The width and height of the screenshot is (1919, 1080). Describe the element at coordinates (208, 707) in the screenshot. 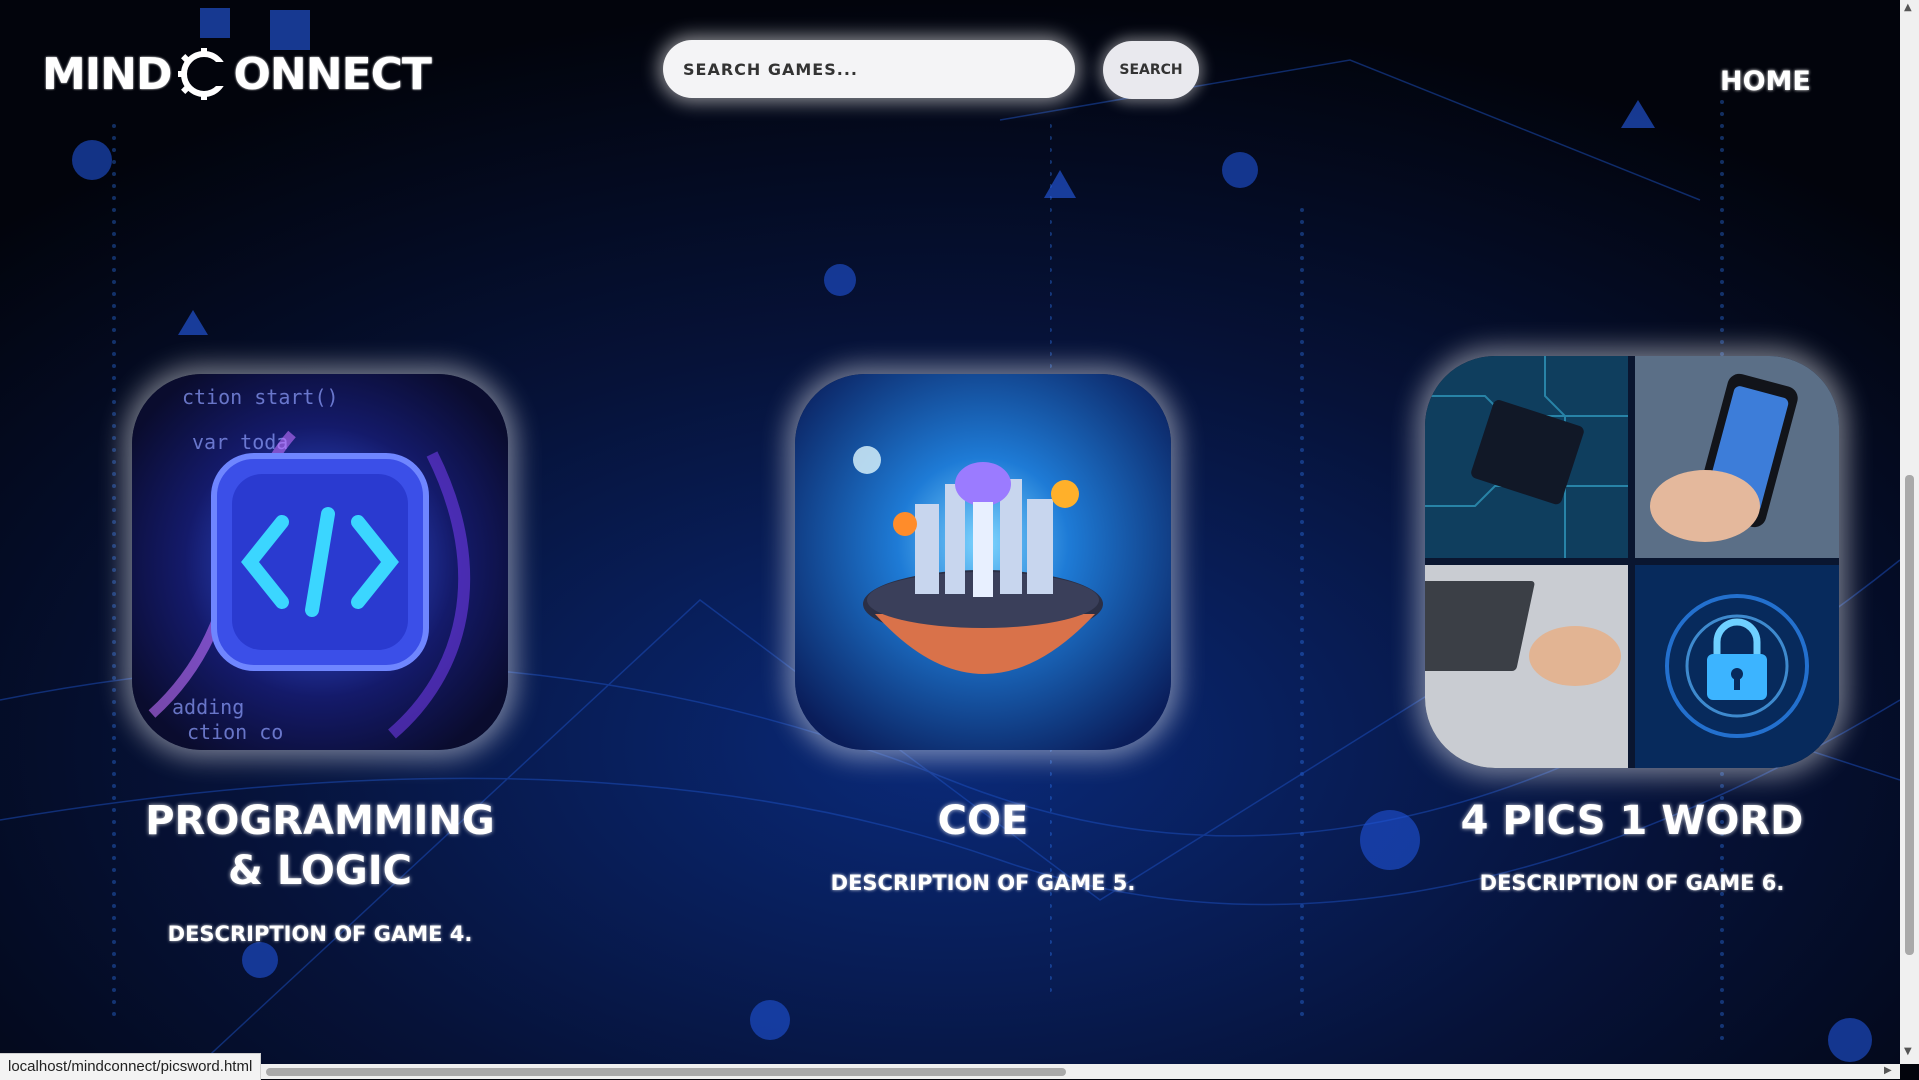

I see `code-line: adding` at that location.